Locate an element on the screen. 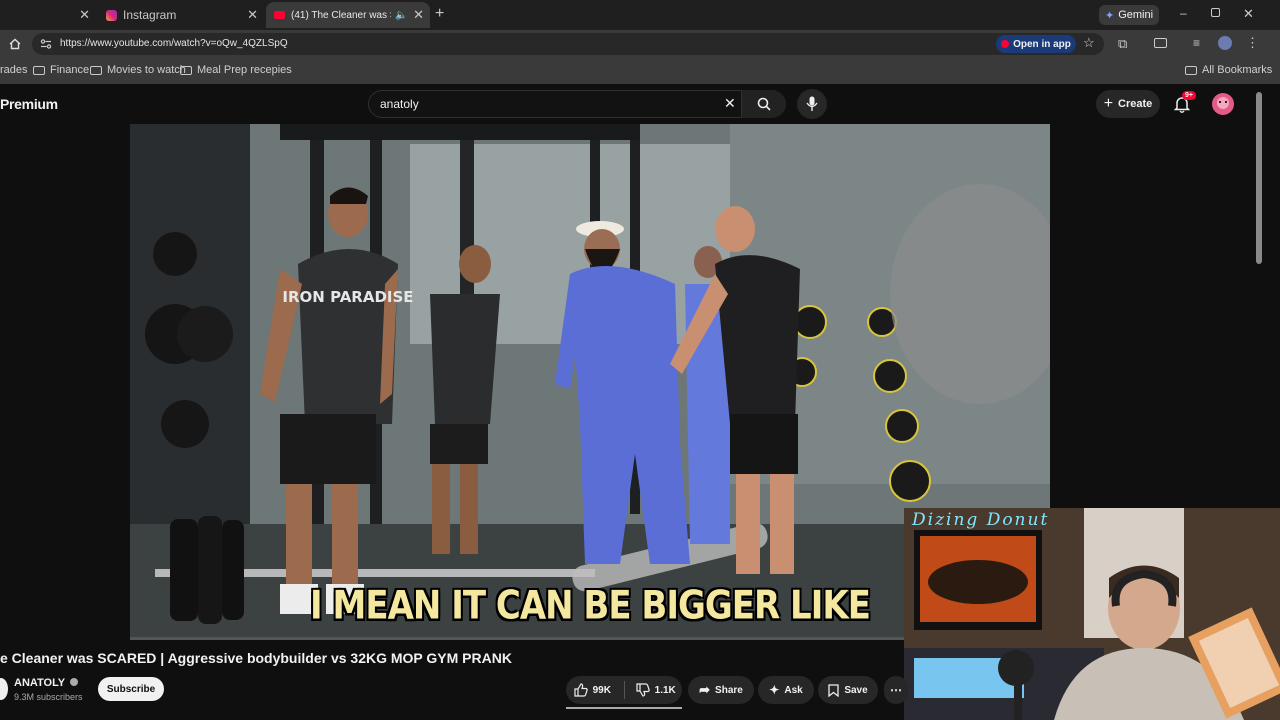  search-button is located at coordinates (764, 104).